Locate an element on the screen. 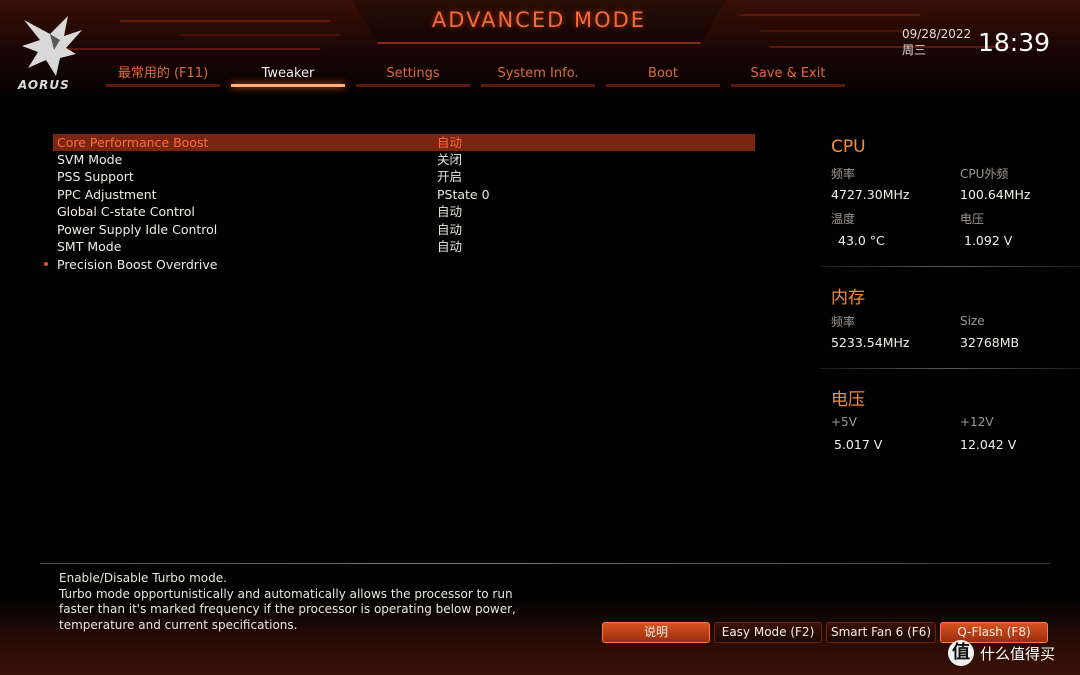  setting-value: 关闭 is located at coordinates (450, 159).